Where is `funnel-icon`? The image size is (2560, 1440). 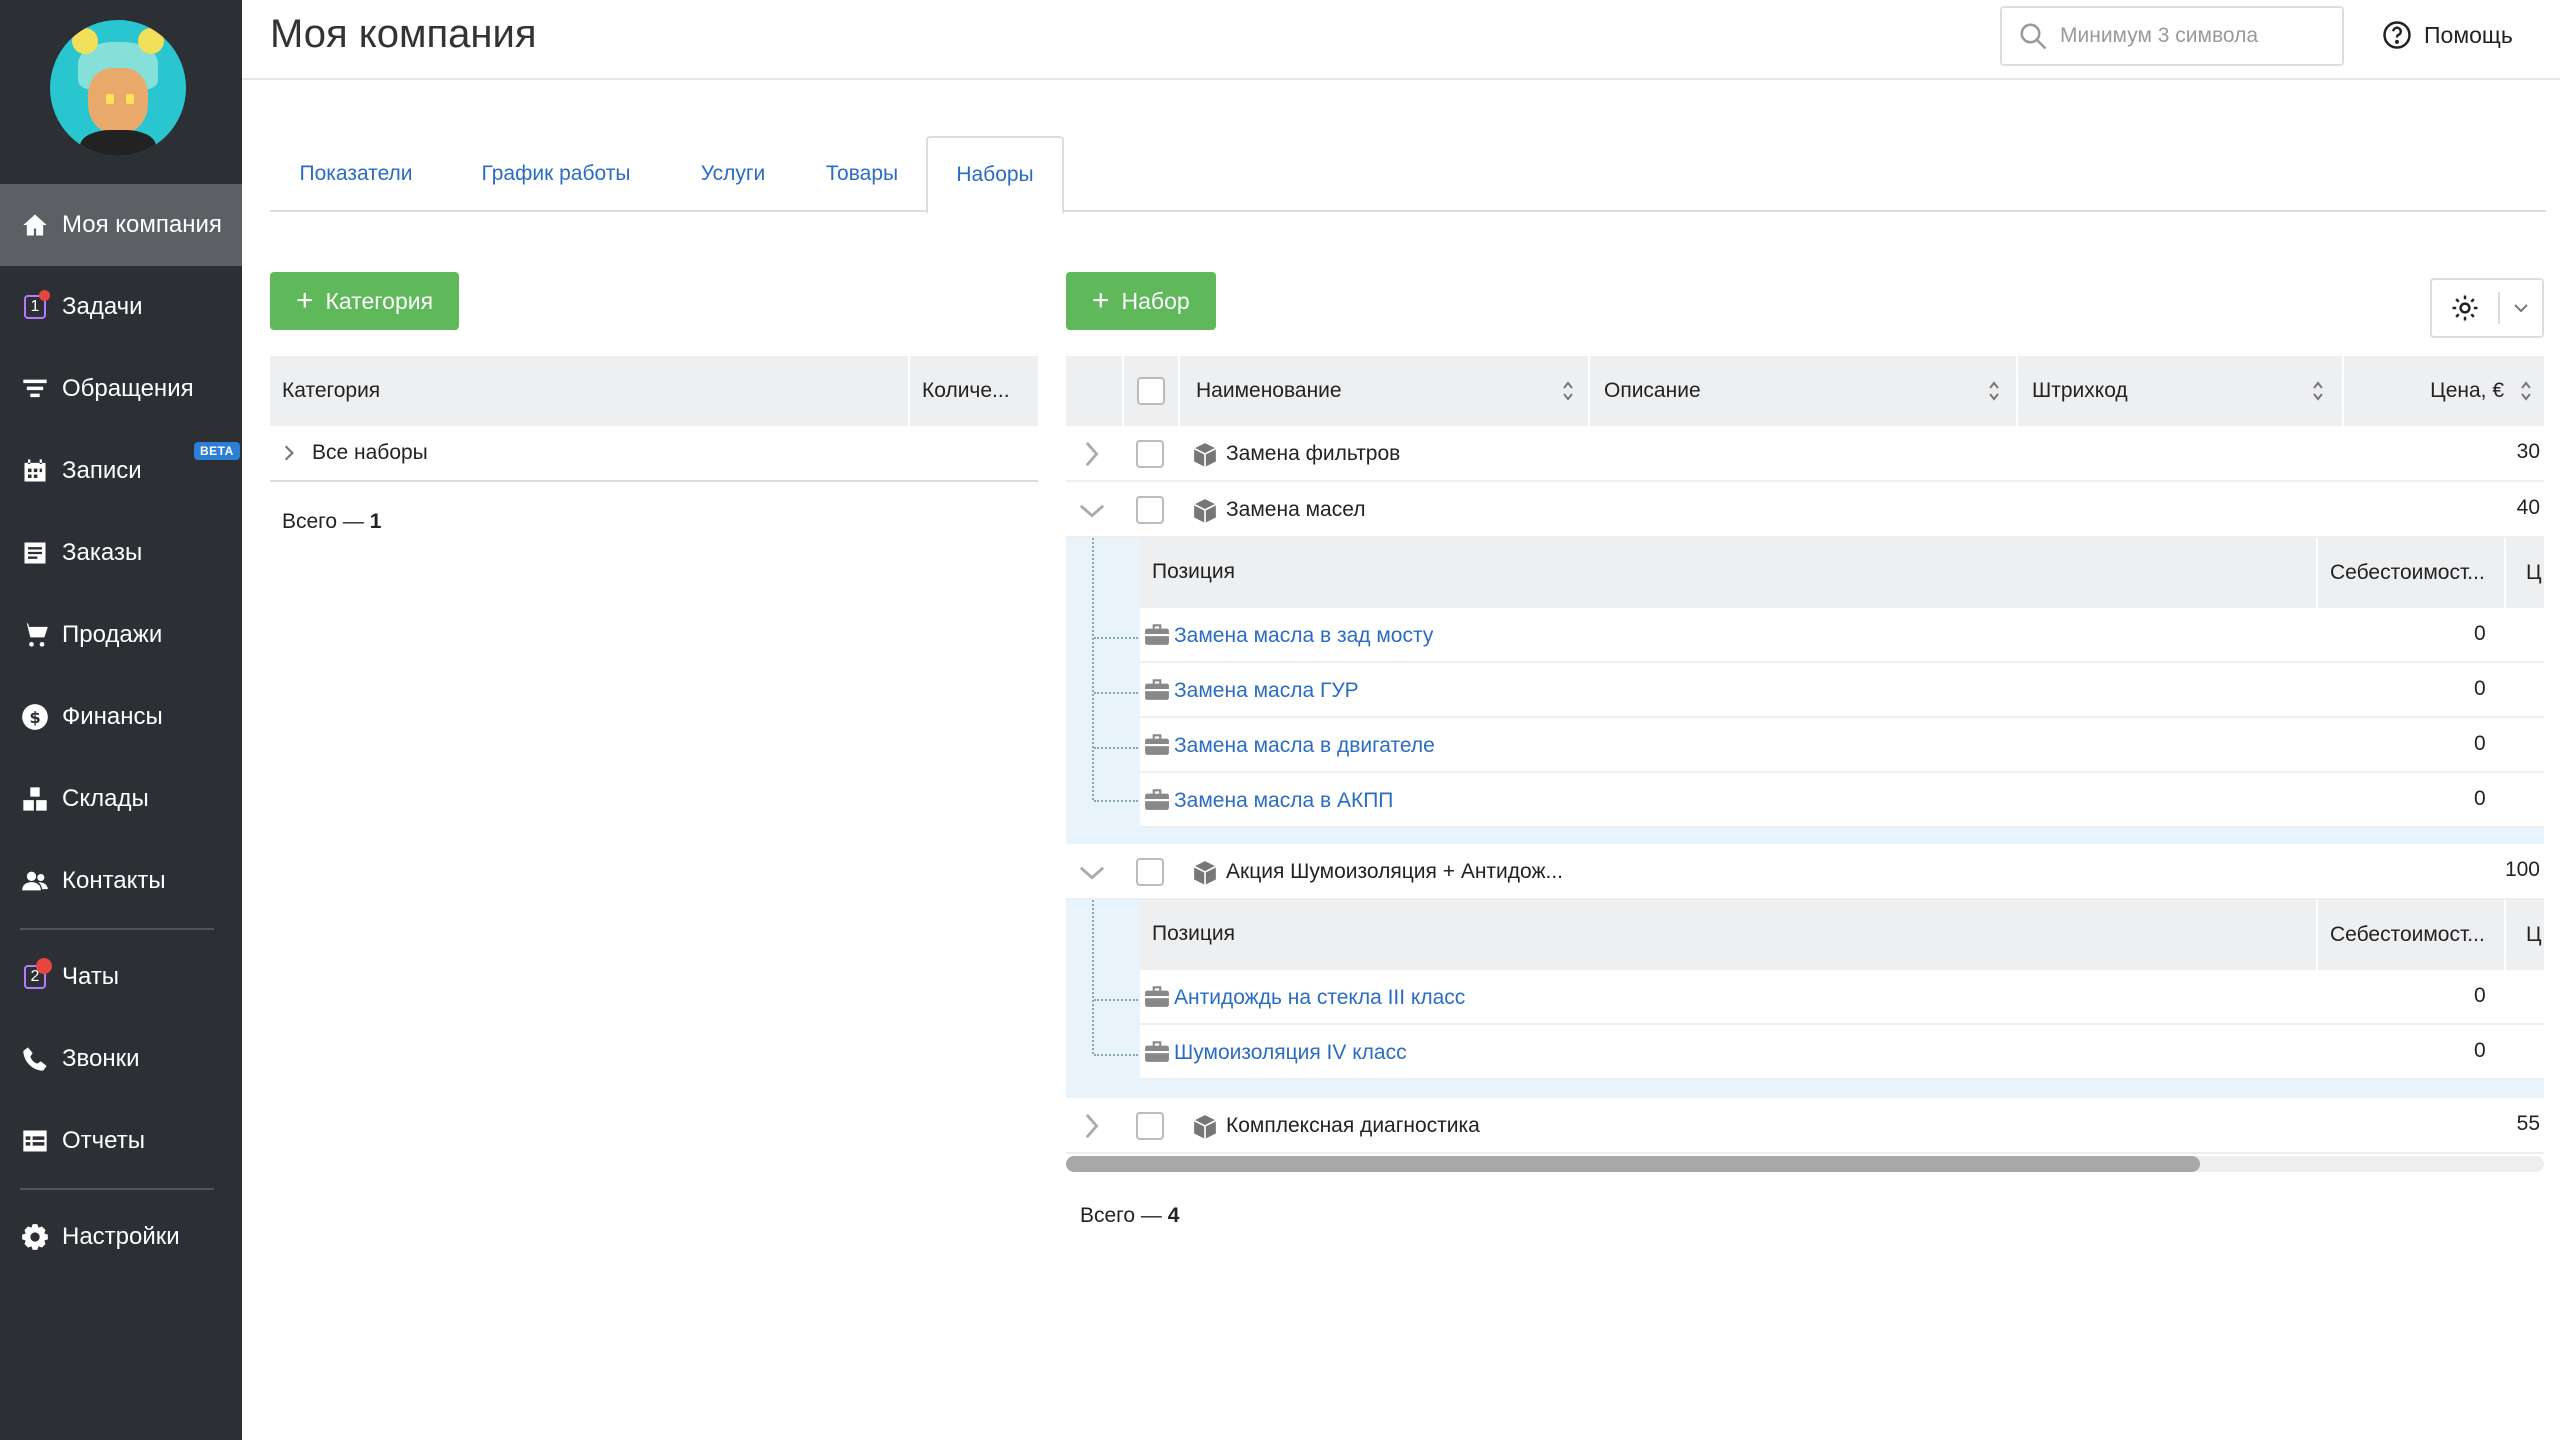 funnel-icon is located at coordinates (35, 389).